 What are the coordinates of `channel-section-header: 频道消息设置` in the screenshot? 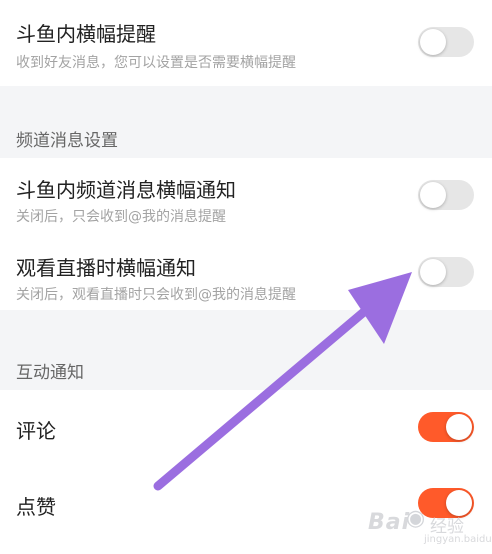 It's located at (67, 141).